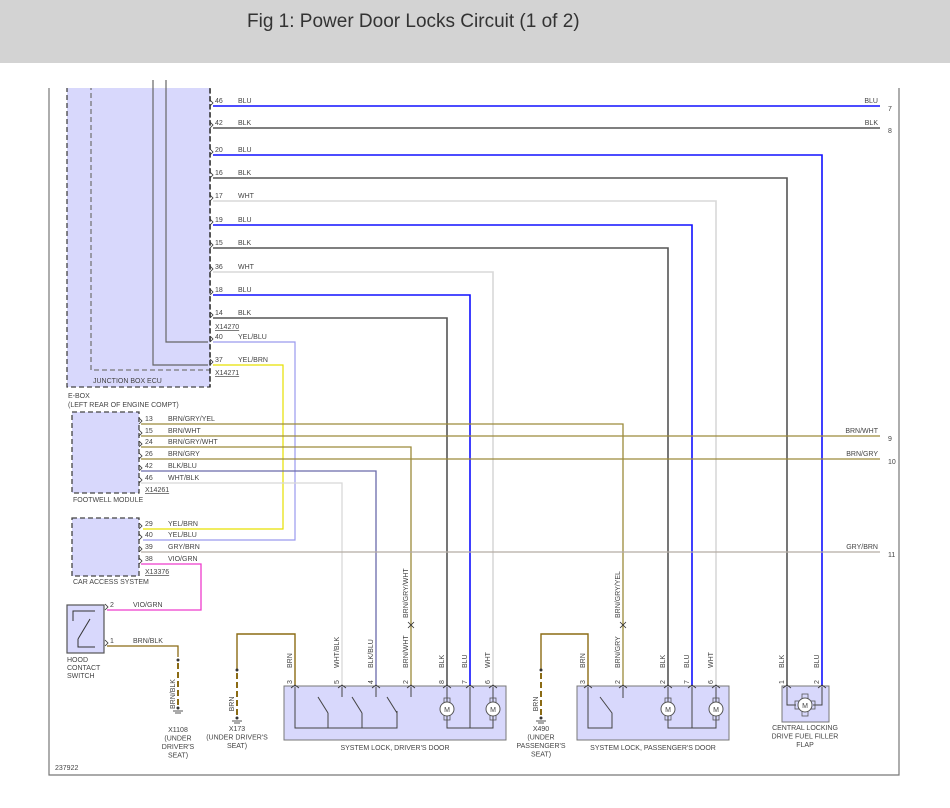 This screenshot has width=950, height=808. I want to click on ground-id: X173, so click(237, 729).